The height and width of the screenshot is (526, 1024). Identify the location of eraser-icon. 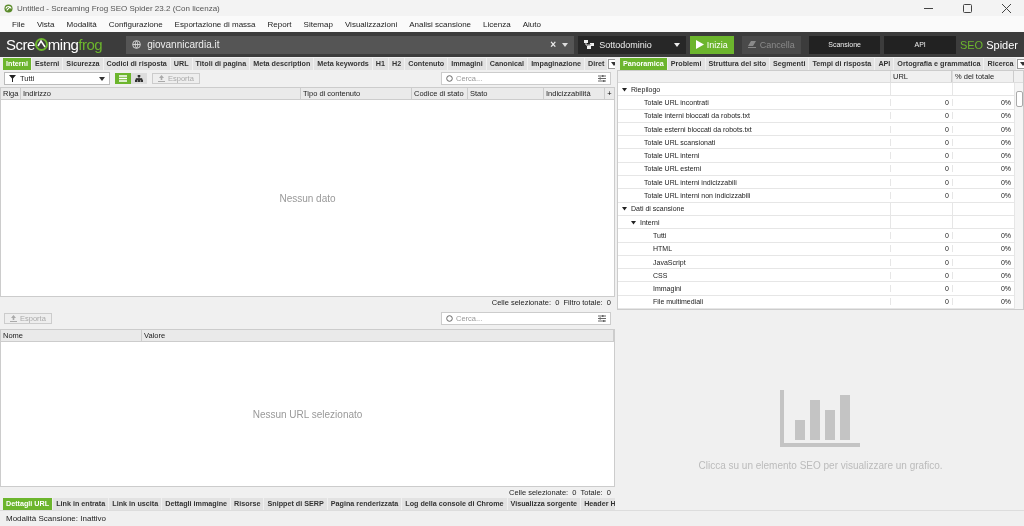
(752, 44).